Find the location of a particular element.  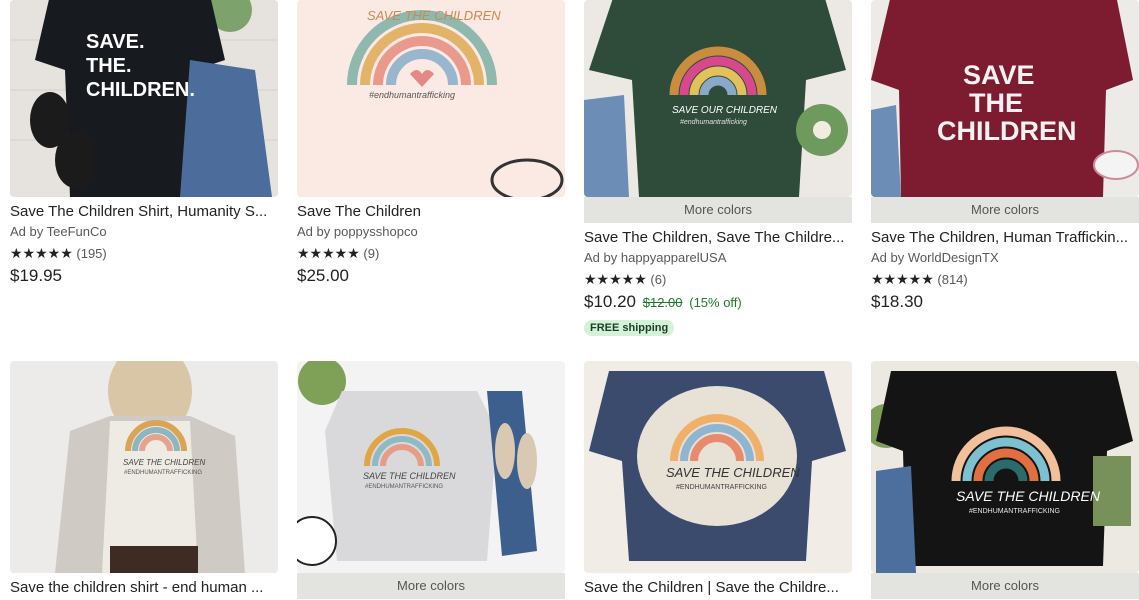

listing-shop: Ad by poppysshopco is located at coordinates (357, 231).